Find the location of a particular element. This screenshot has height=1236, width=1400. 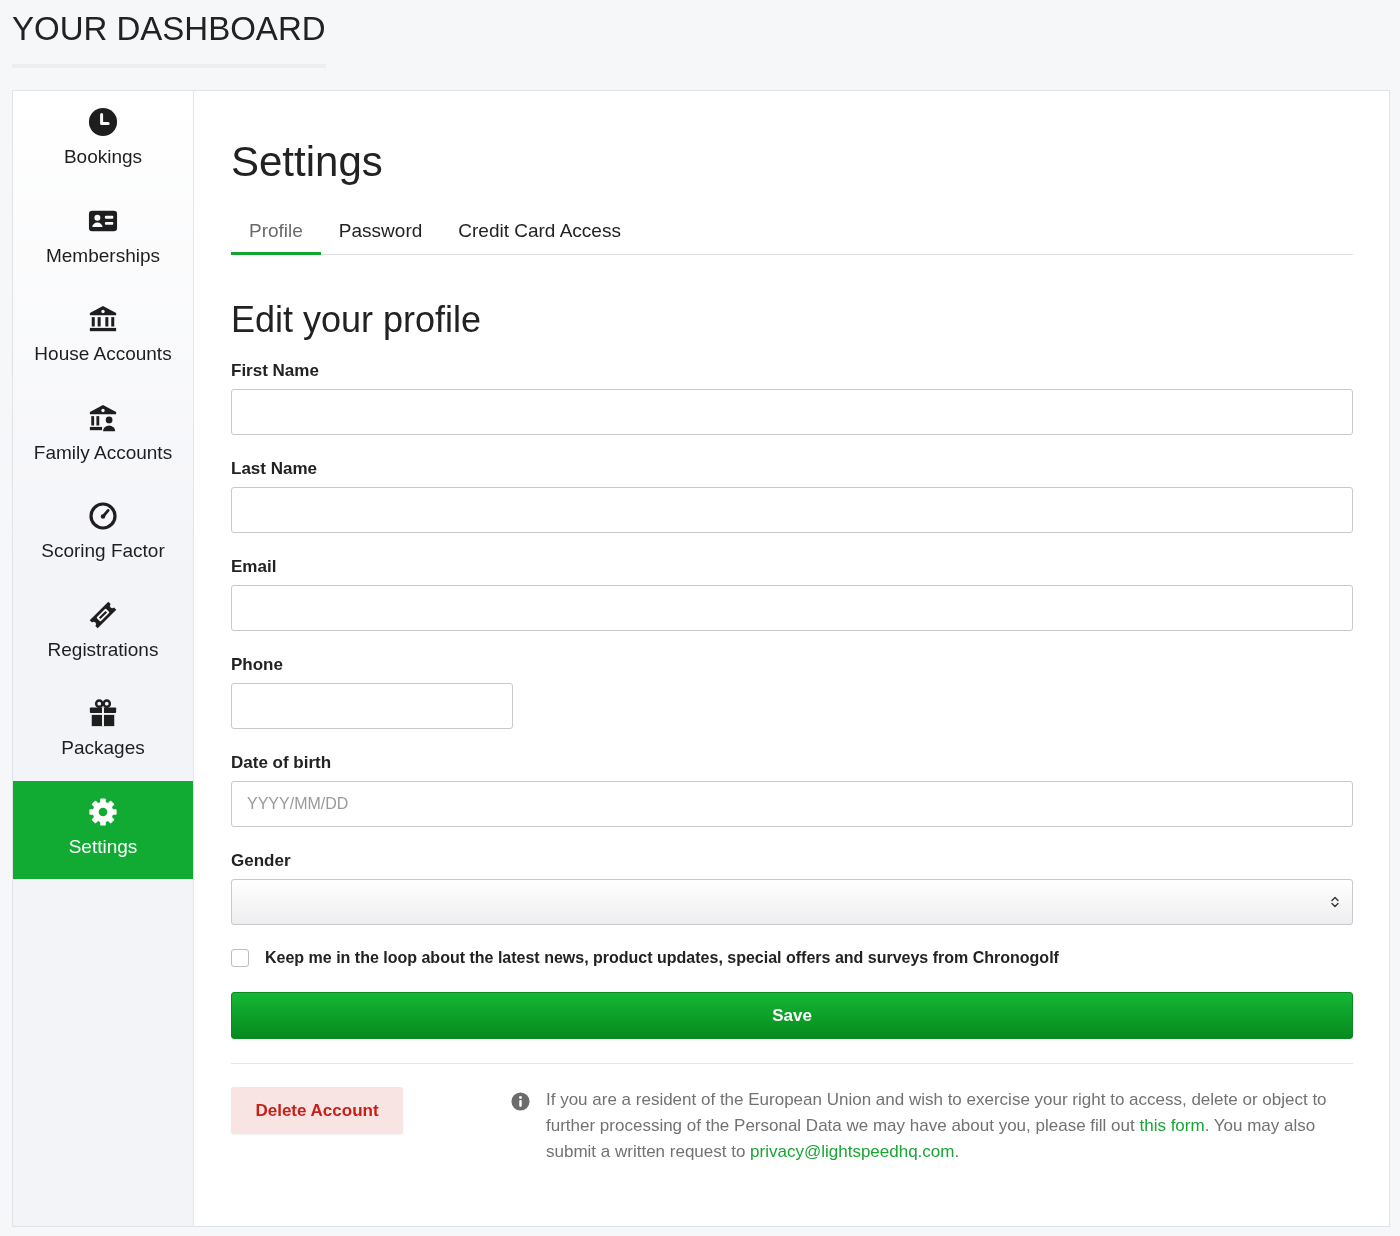

section-heading: Edit your profile is located at coordinates (357, 320).